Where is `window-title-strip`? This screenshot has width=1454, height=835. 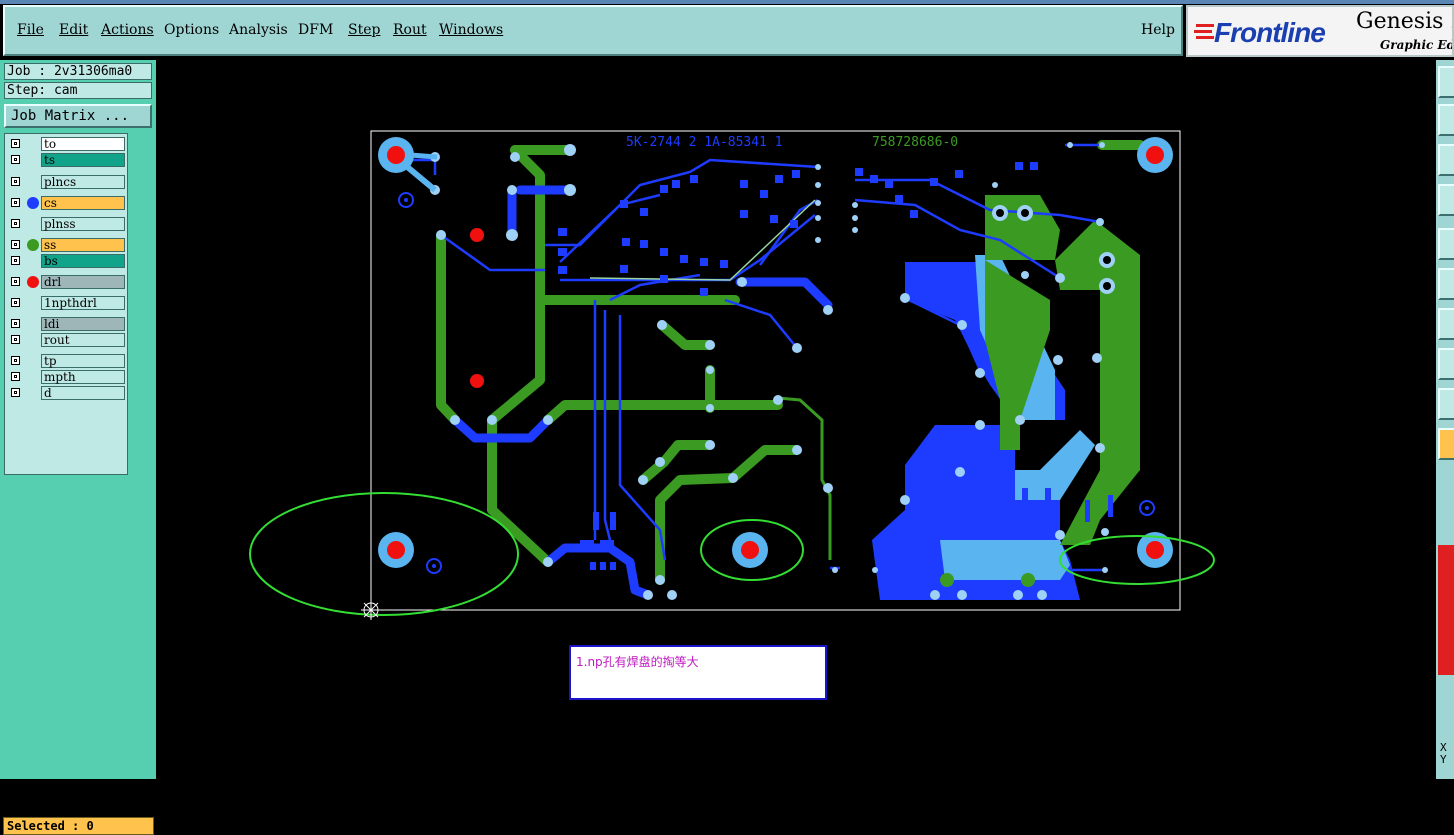
window-title-strip is located at coordinates (727, 2).